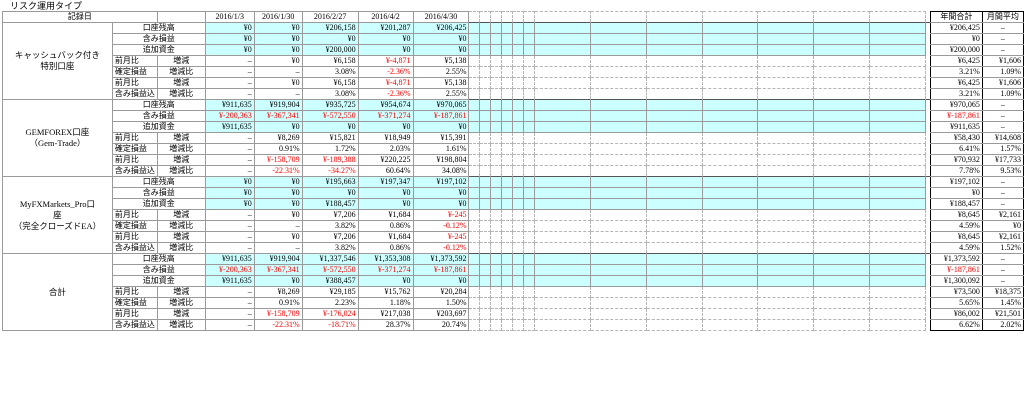 The height and width of the screenshot is (410, 1024). What do you see at coordinates (385, 237) in the screenshot?
I see `value-cell: ¥1,684` at bounding box center [385, 237].